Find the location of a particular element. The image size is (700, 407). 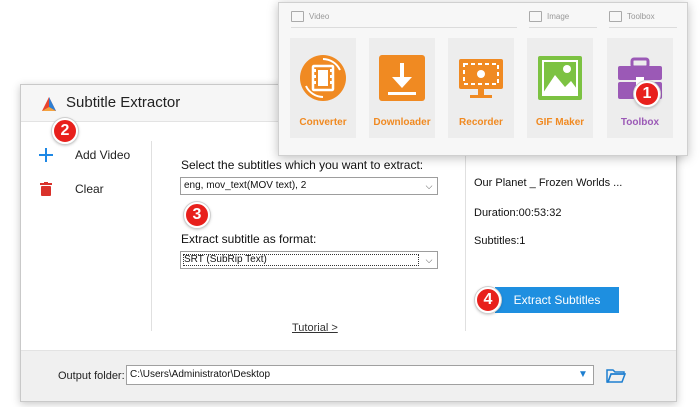

extract-subtitles-button: Extract Subtitles is located at coordinates (557, 300).